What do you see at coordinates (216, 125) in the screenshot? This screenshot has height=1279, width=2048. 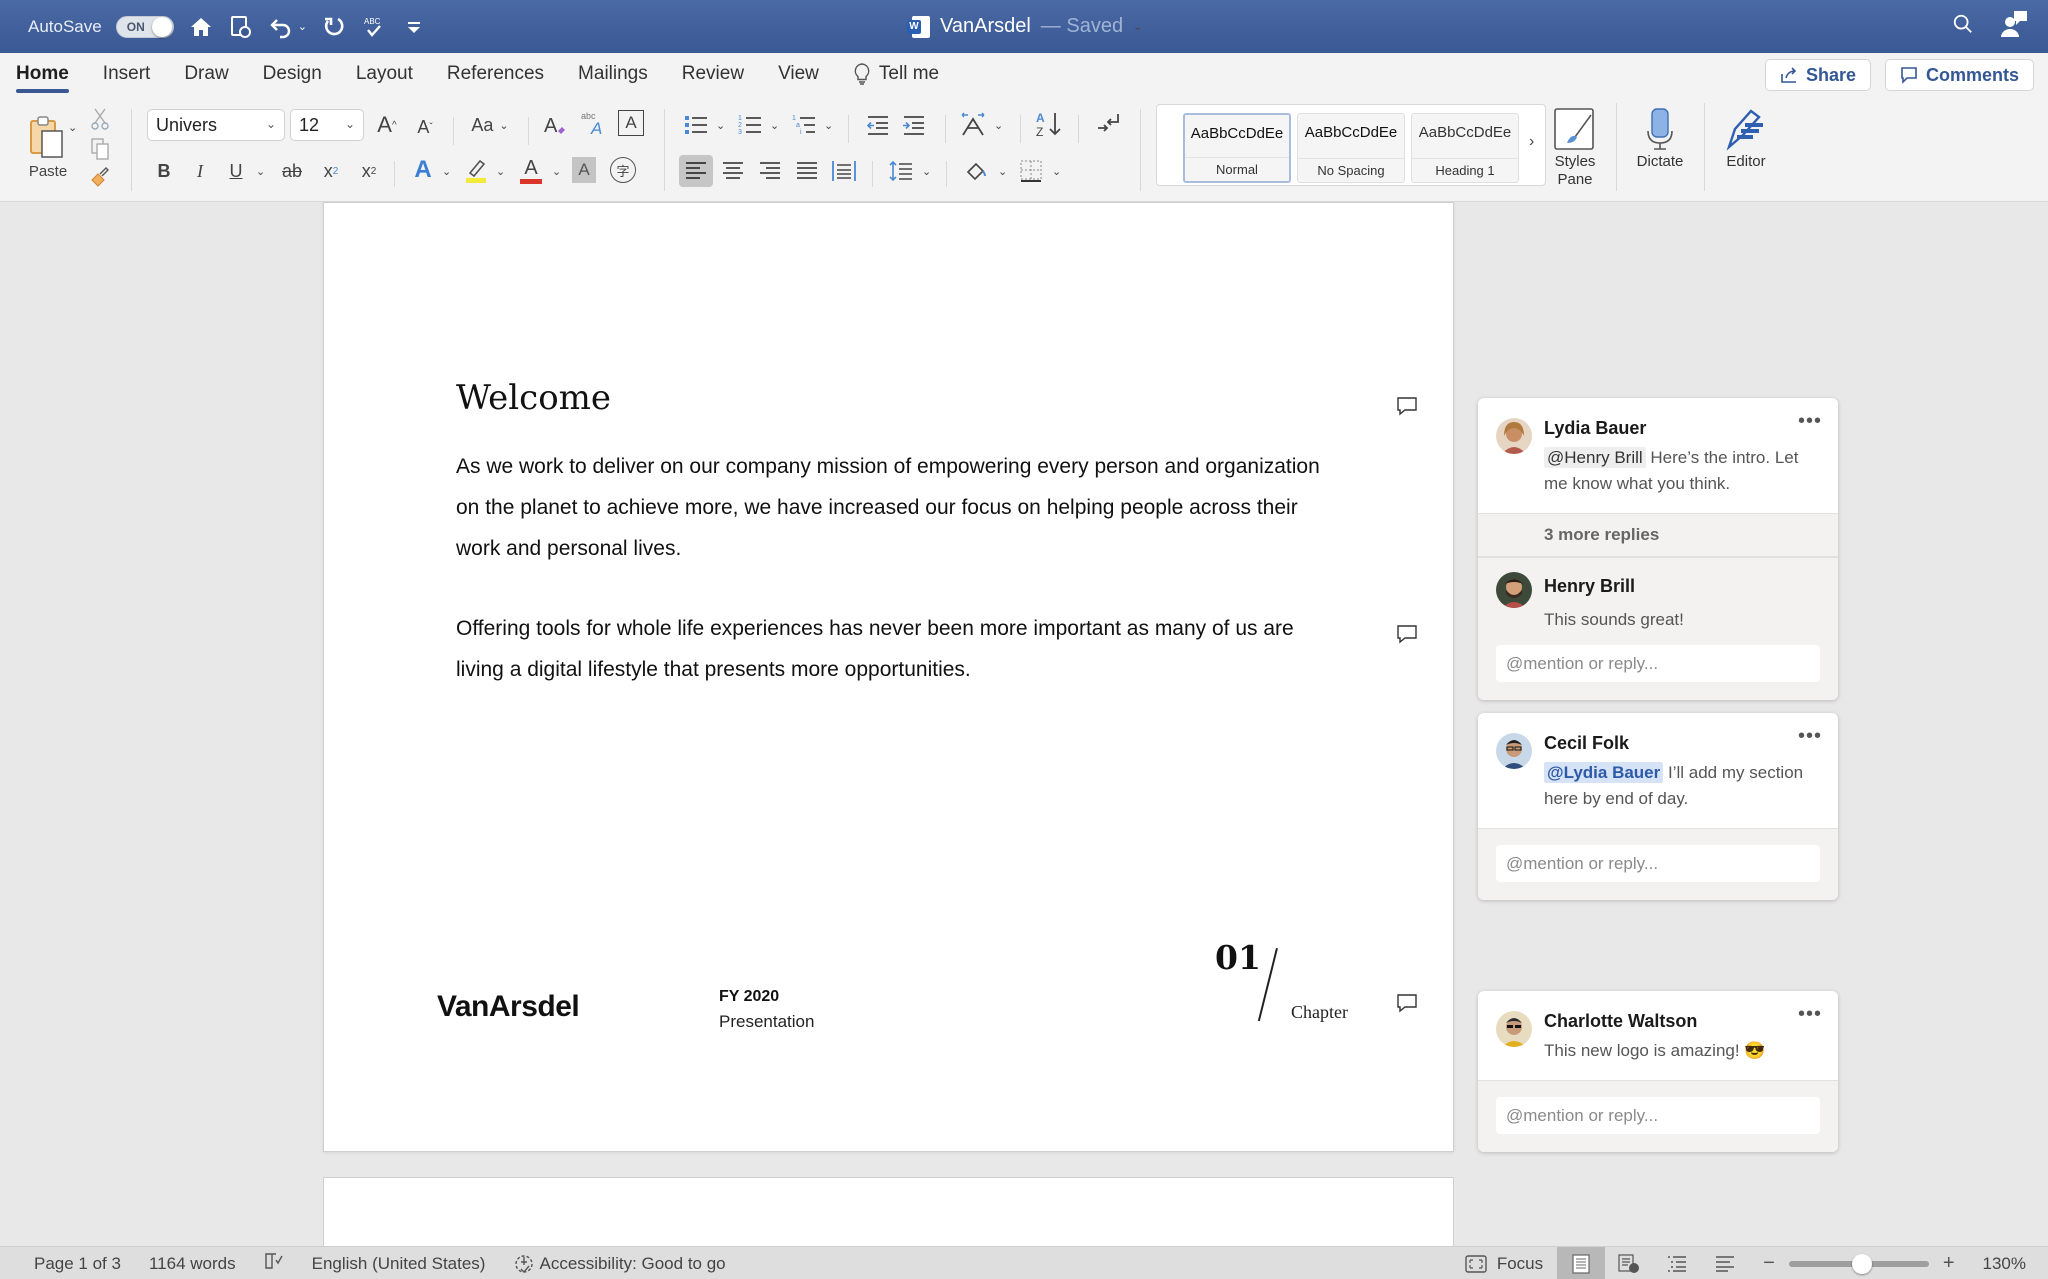 I see `font-name-select: Univers ⌄` at bounding box center [216, 125].